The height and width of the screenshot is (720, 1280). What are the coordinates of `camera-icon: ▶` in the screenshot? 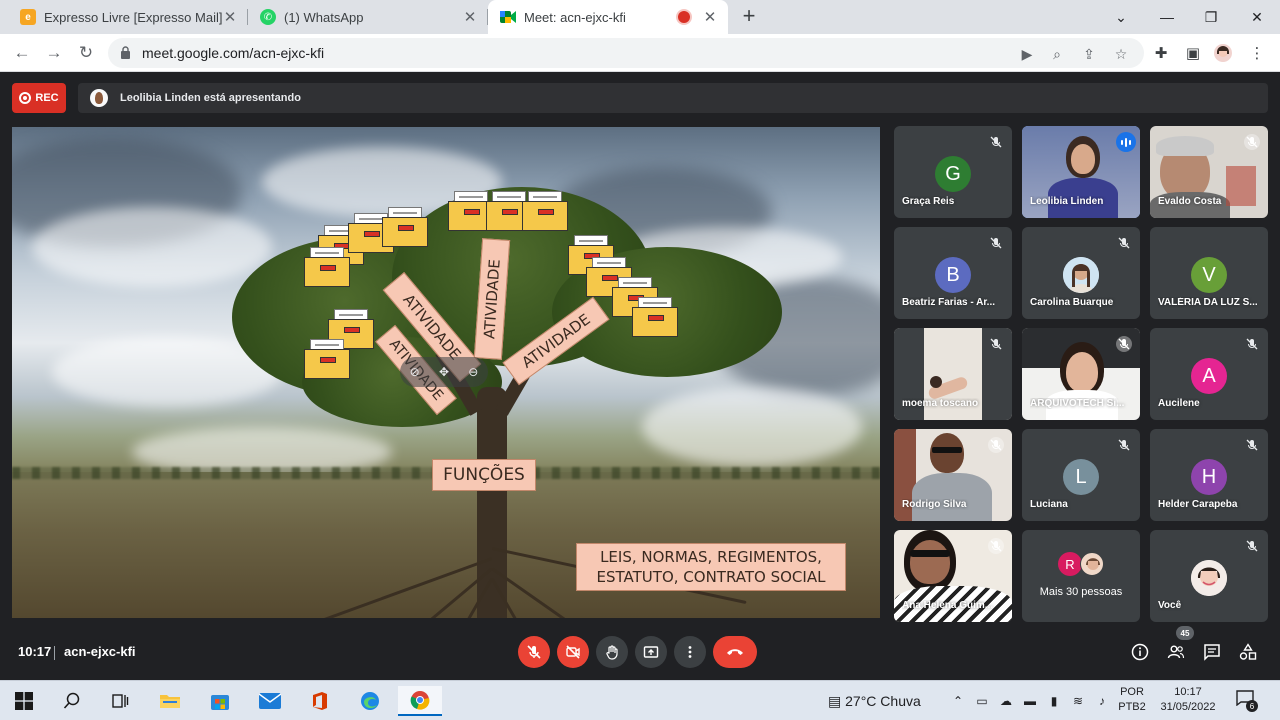 It's located at (1027, 54).